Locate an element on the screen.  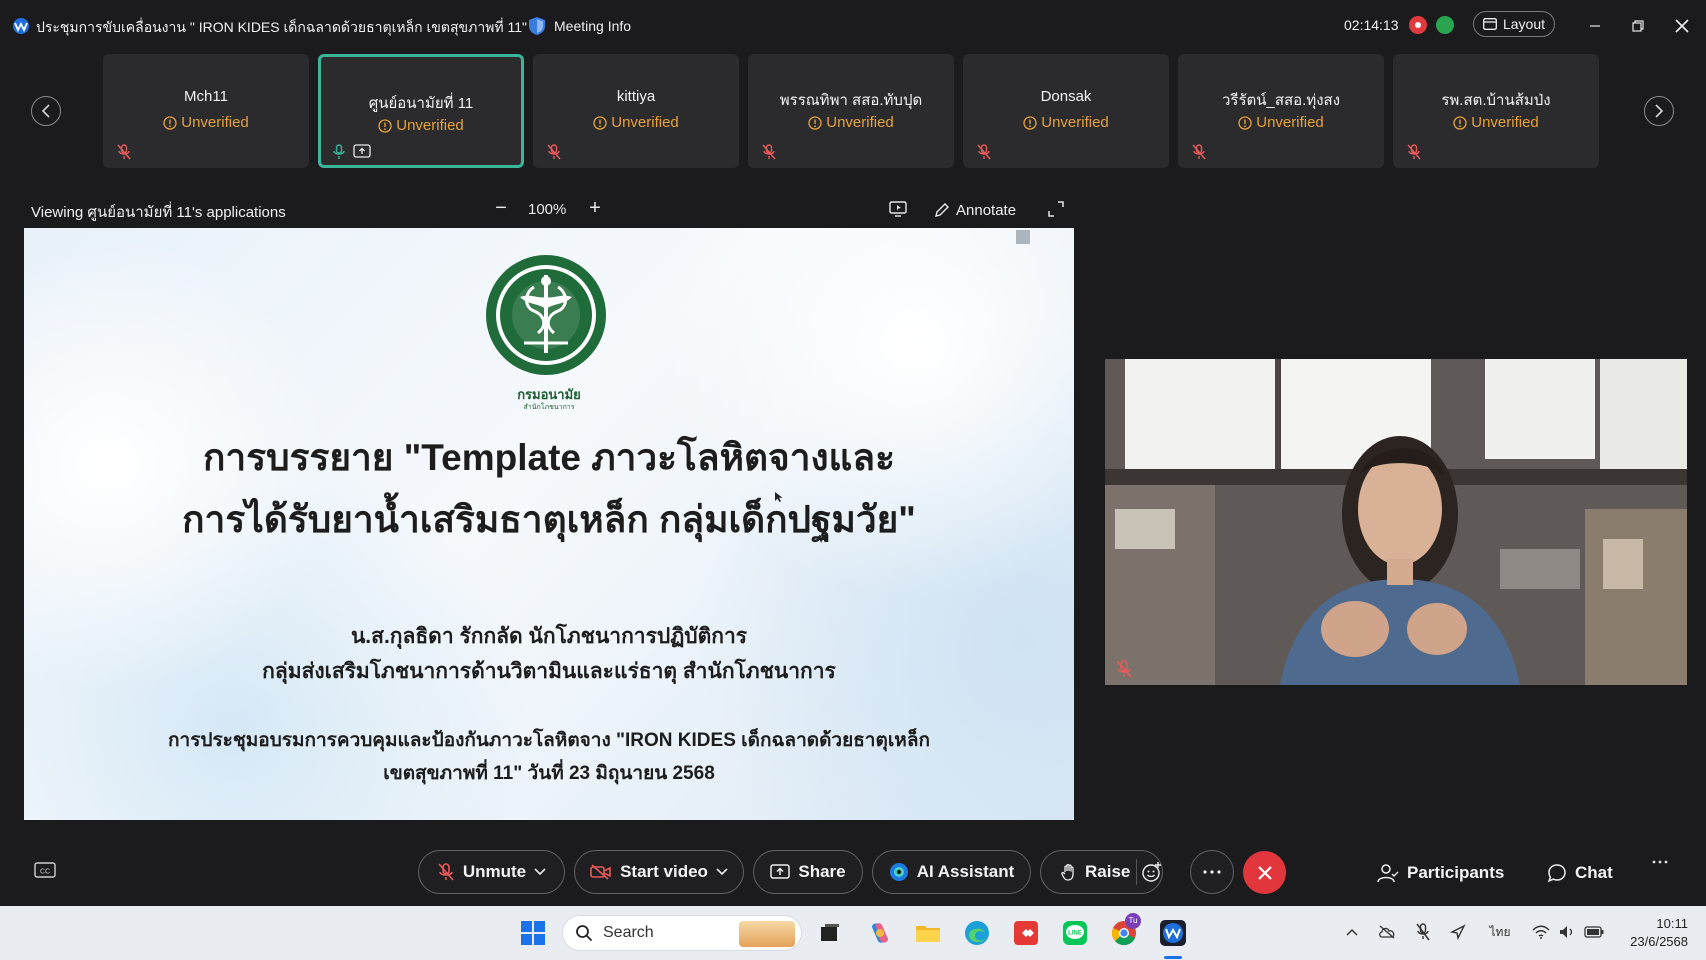
participant-tile: วรีรัตน์_สสอ.ทุ่งสง Unverified is located at coordinates (1281, 111).